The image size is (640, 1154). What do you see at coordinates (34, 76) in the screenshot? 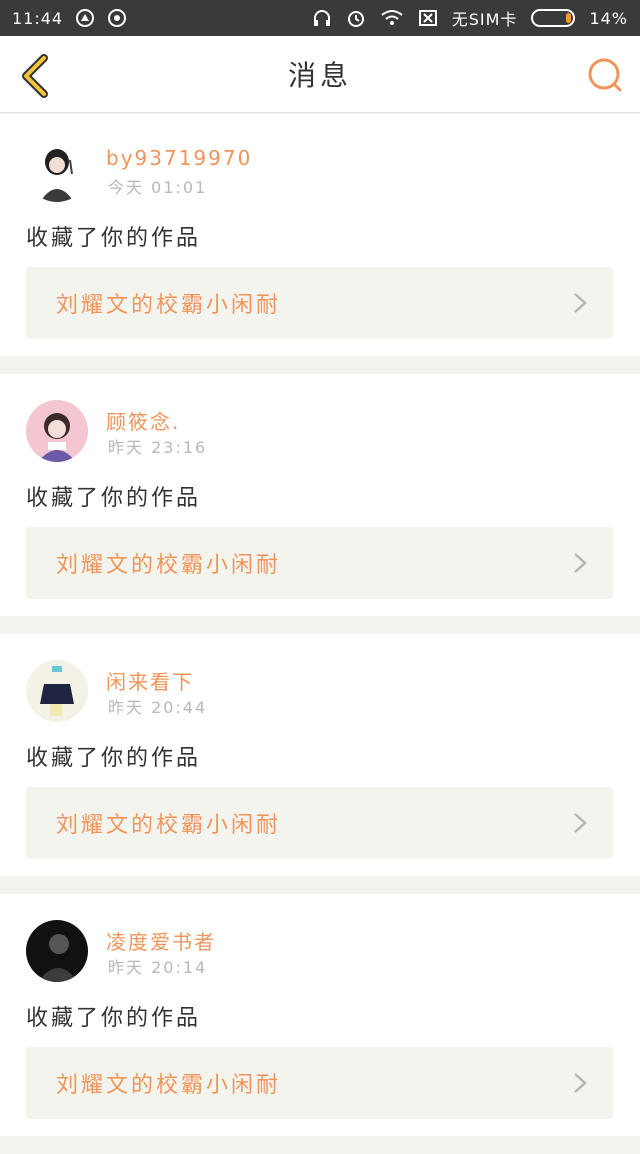
I see `chevron-left-icon` at bounding box center [34, 76].